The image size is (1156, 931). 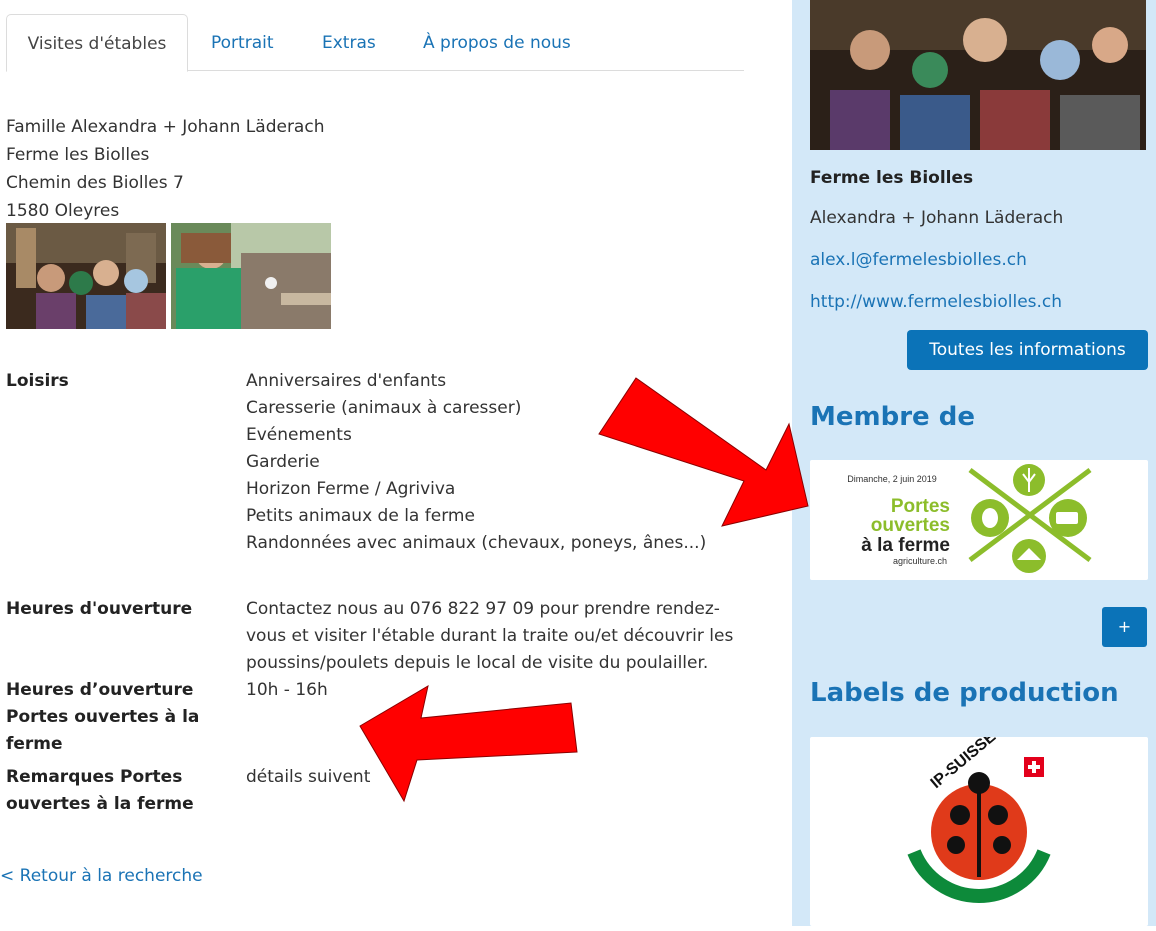 I want to click on ip-suisse-logo: IP-SUISSE, so click(x=979, y=816).